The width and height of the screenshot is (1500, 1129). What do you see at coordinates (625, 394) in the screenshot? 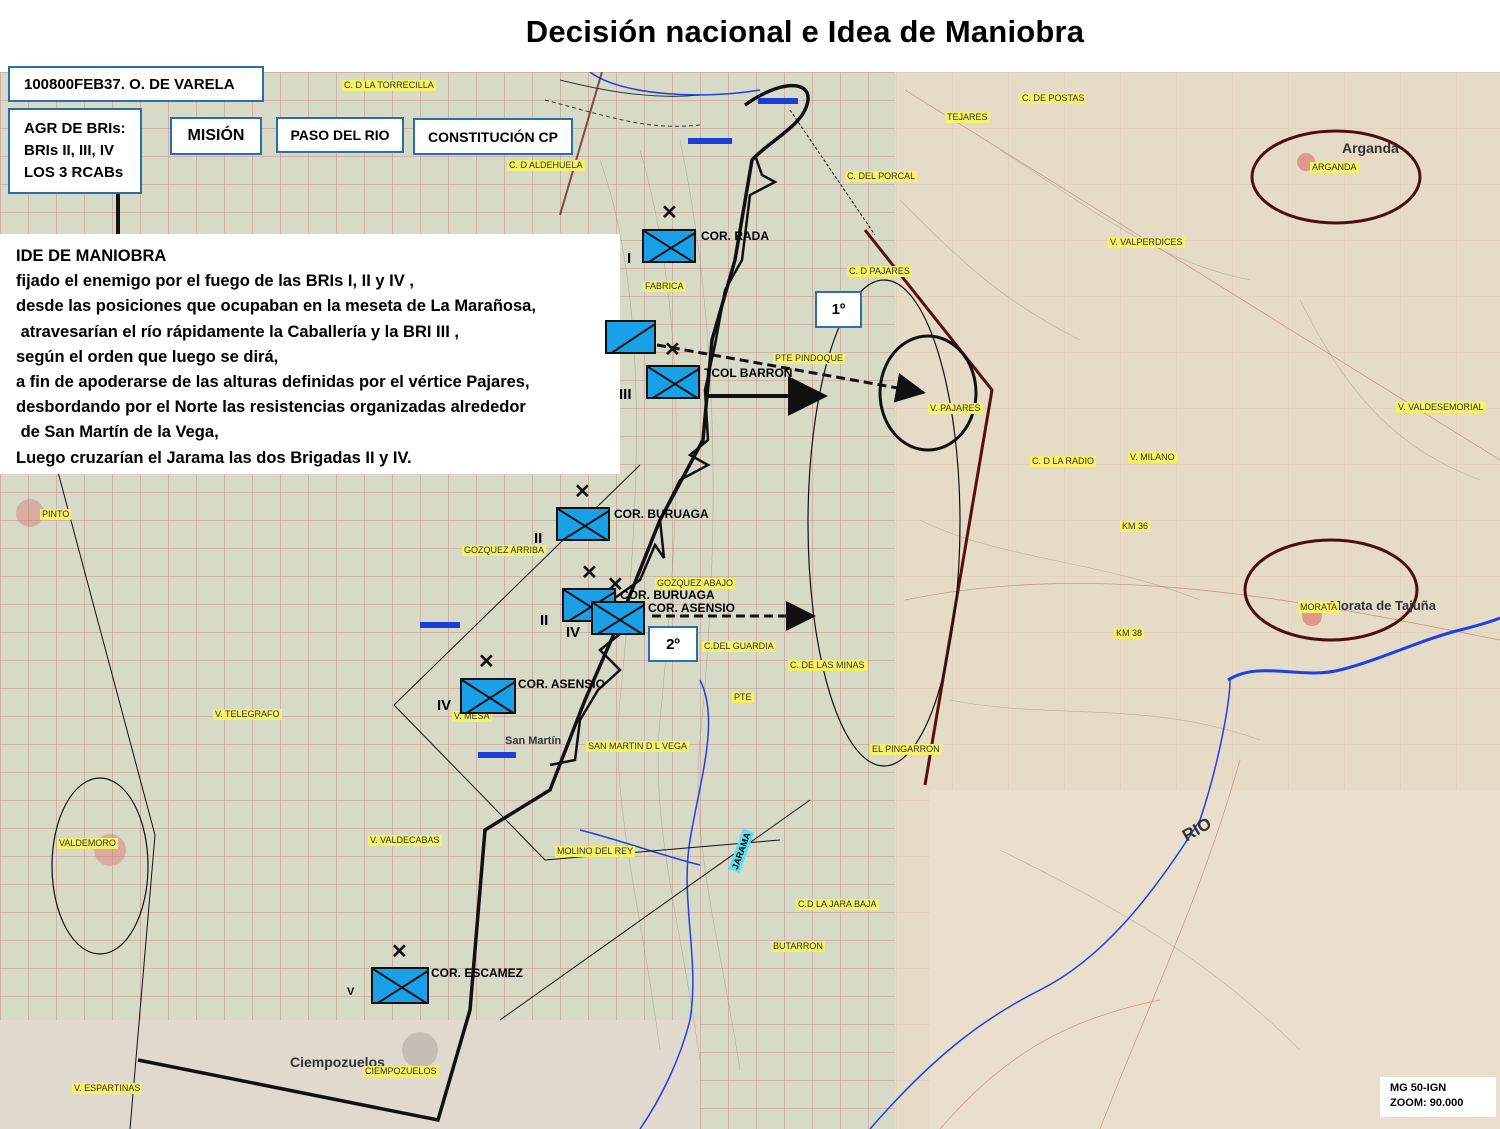
I see `brigade-numeral: III` at bounding box center [625, 394].